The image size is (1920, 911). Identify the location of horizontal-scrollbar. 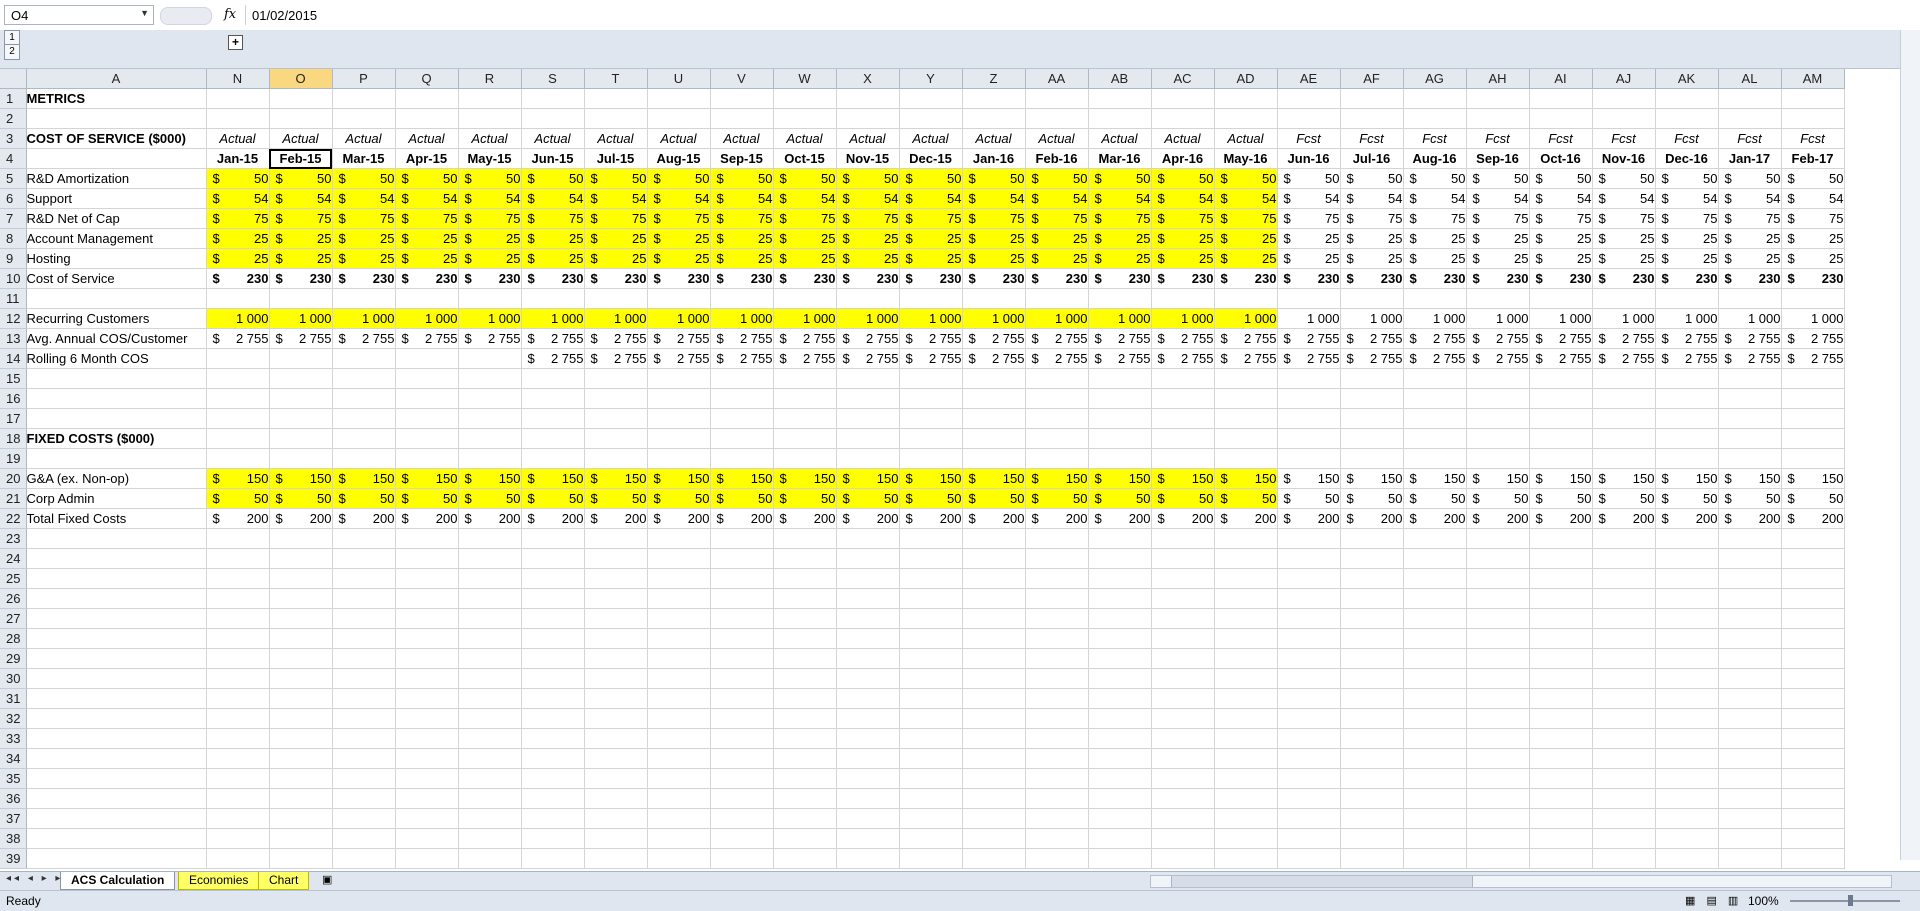
(1521, 881).